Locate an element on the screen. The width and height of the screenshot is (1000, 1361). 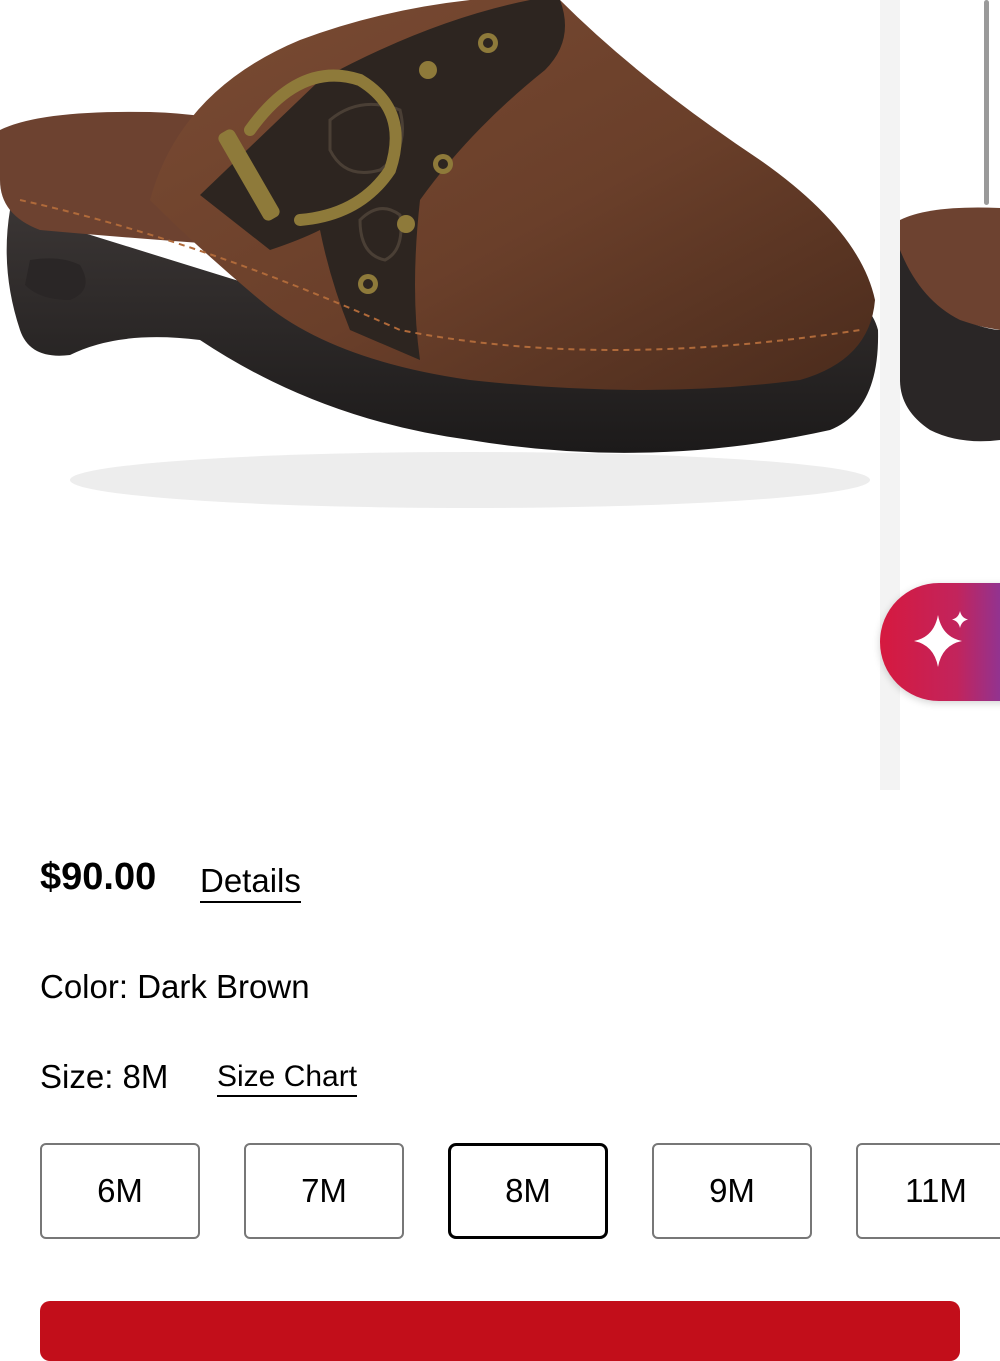
size-line: Size: 8M is located at coordinates (104, 1077).